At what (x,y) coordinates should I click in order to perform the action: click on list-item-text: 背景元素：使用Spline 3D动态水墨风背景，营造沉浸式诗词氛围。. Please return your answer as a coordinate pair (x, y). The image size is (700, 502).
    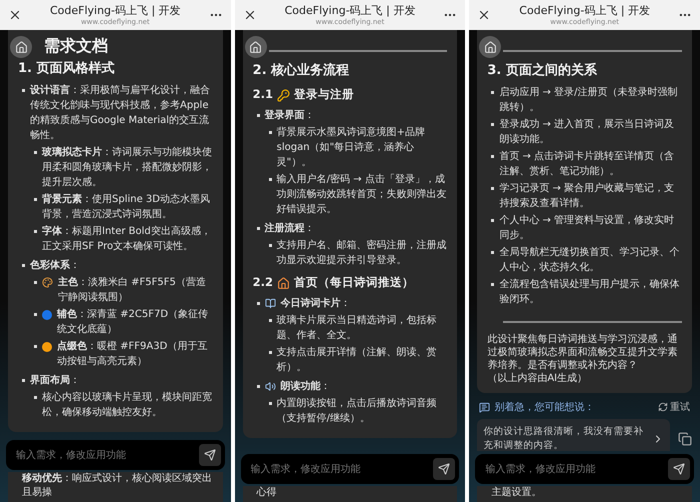
    Looking at the image, I should click on (126, 207).